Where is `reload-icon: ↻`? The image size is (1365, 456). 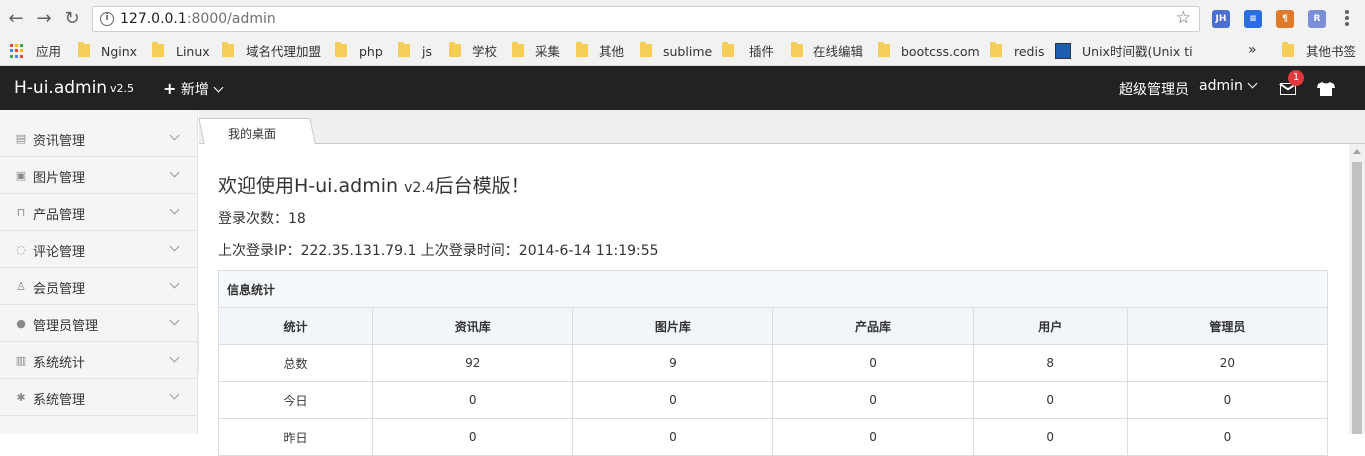
reload-icon: ↻ is located at coordinates (72, 19).